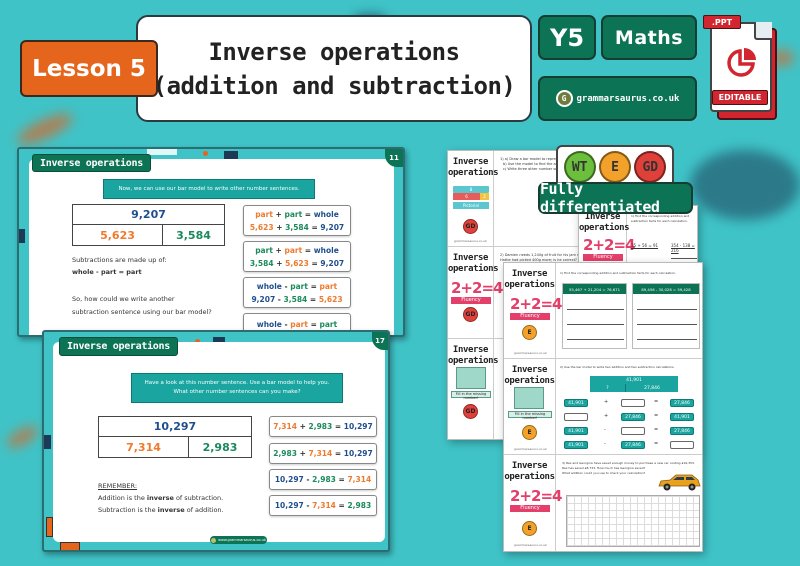 The image size is (800, 566). What do you see at coordinates (198, 498) in the screenshot?
I see `text-fragment: of subtraction.` at bounding box center [198, 498].